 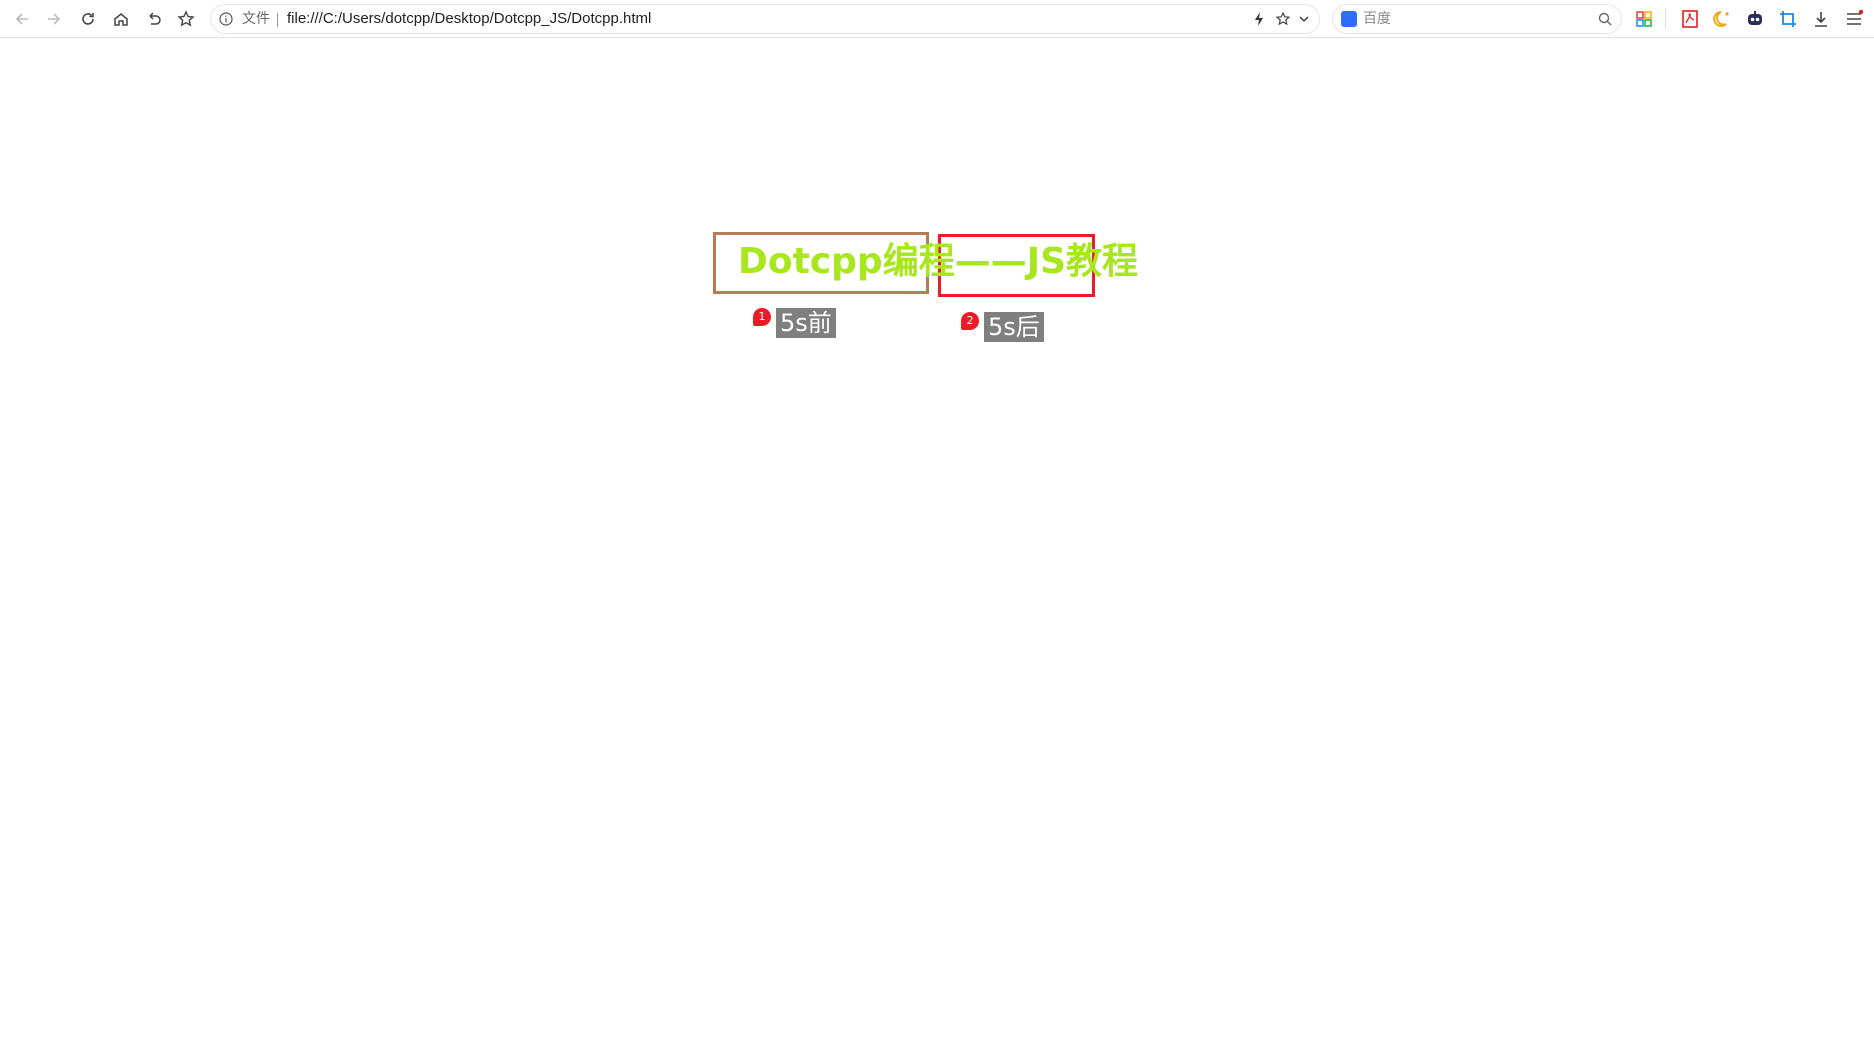 What do you see at coordinates (1665, 19) in the screenshot?
I see `toolbar-divider` at bounding box center [1665, 19].